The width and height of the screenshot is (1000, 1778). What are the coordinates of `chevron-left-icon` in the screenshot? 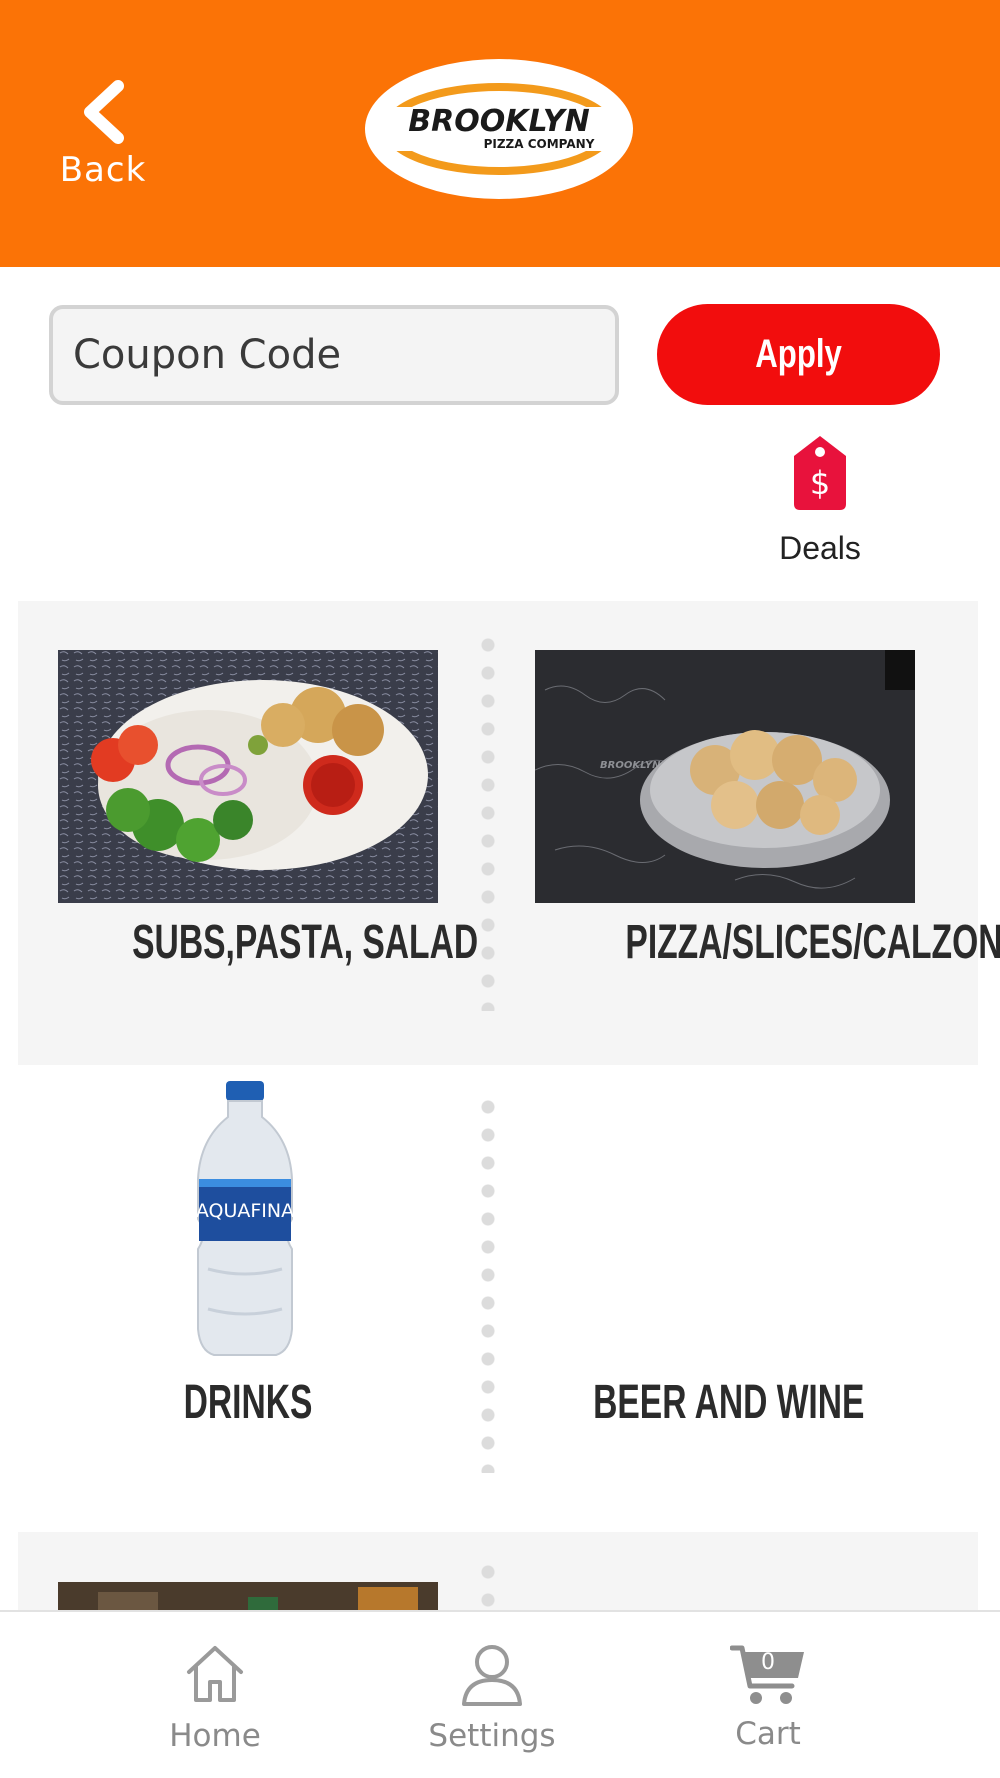 It's located at (104, 112).